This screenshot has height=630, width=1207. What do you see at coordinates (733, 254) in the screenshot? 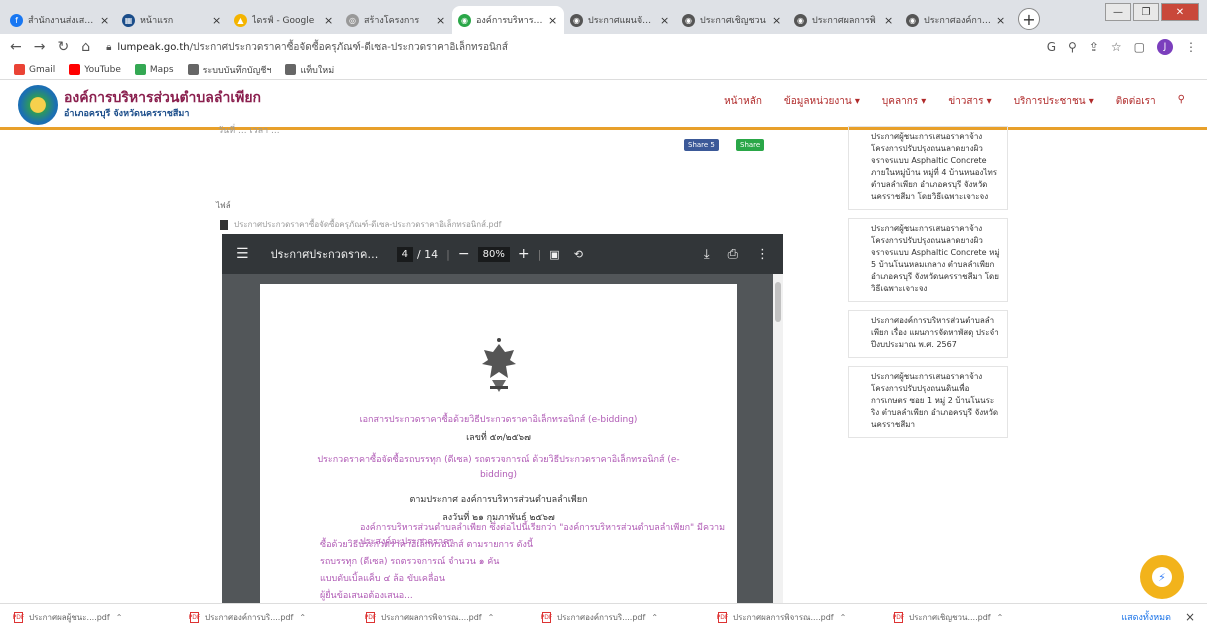
I see `print-icon: ⎙` at bounding box center [733, 254].